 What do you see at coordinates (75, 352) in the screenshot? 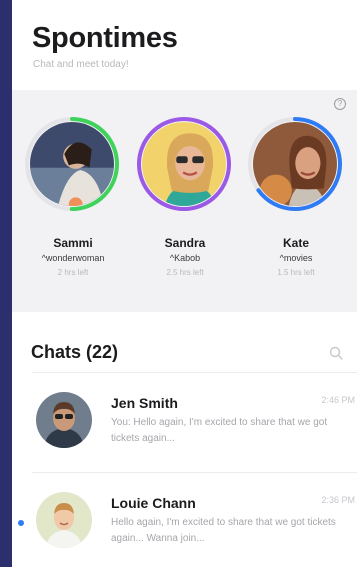
I see `chats-title: Chats (22)` at bounding box center [75, 352].